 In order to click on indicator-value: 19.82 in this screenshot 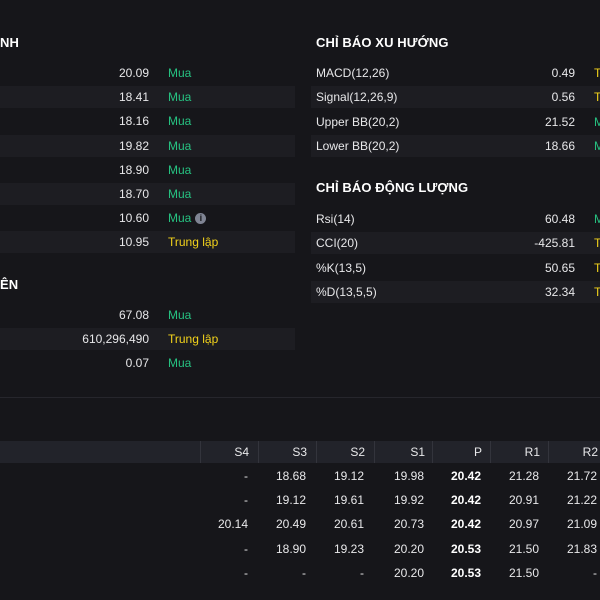, I will do `click(133, 145)`.